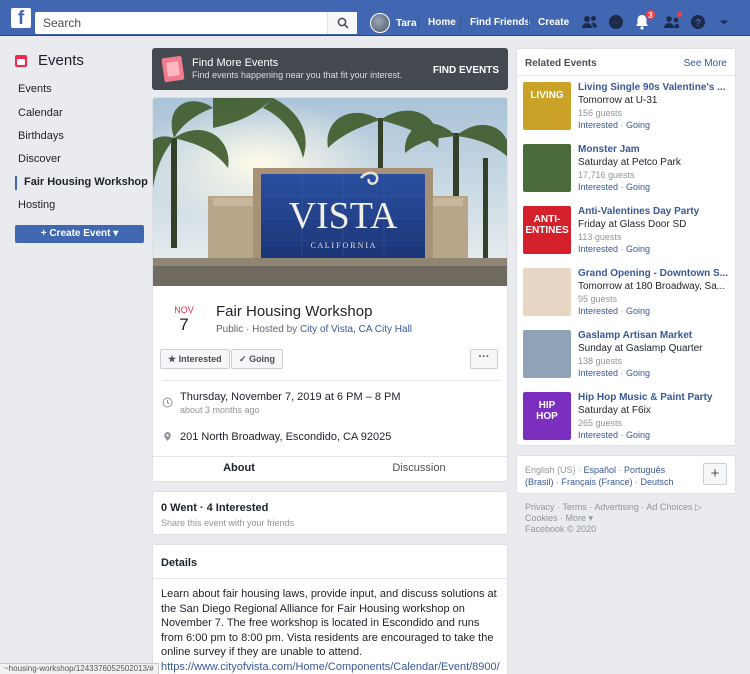 Image resolution: width=750 pixels, height=674 pixels. I want to click on footer-link-terms: Terms, so click(574, 507).